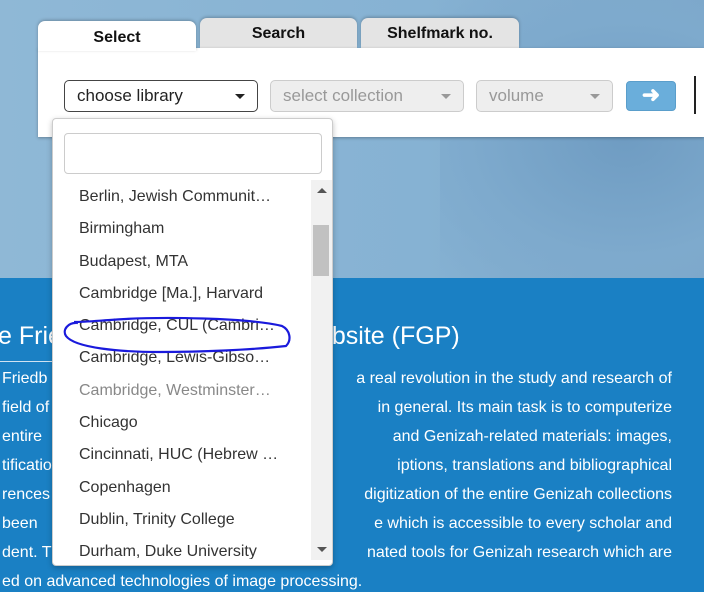  What do you see at coordinates (26, 494) in the screenshot?
I see `body-text-left: rences` at bounding box center [26, 494].